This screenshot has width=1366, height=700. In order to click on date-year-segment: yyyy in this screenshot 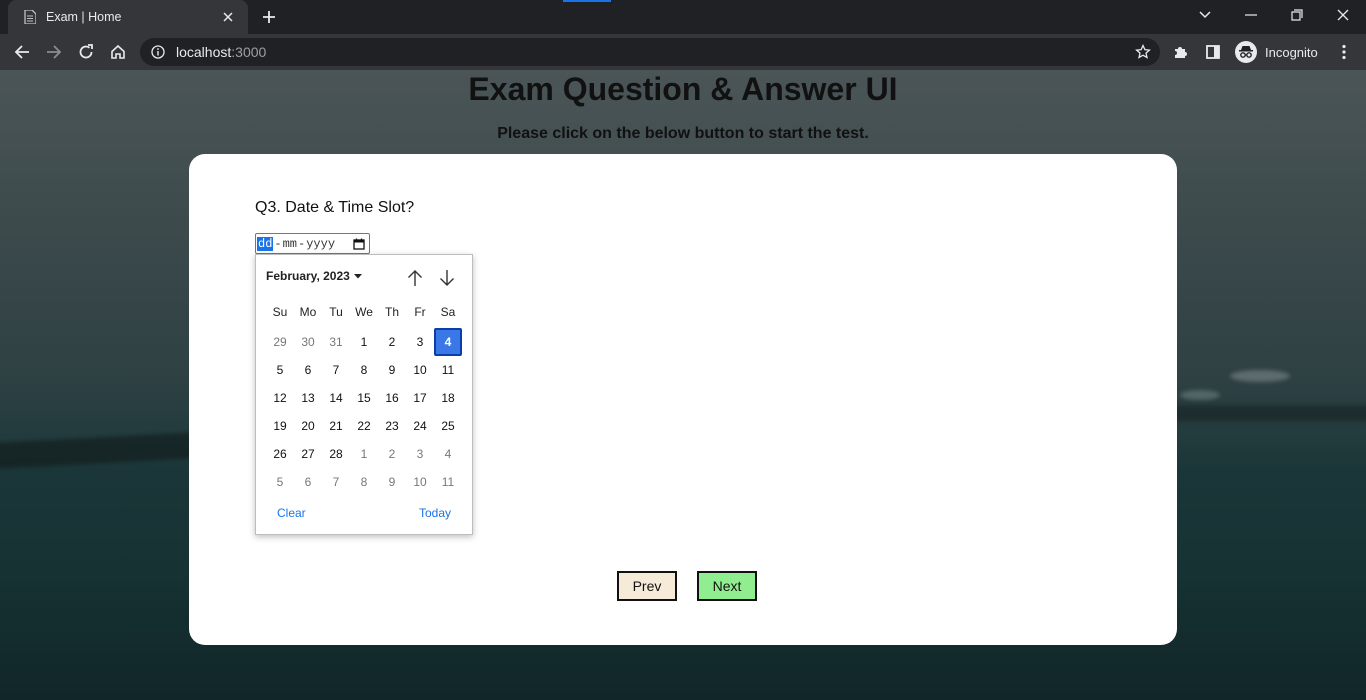, I will do `click(320, 244)`.